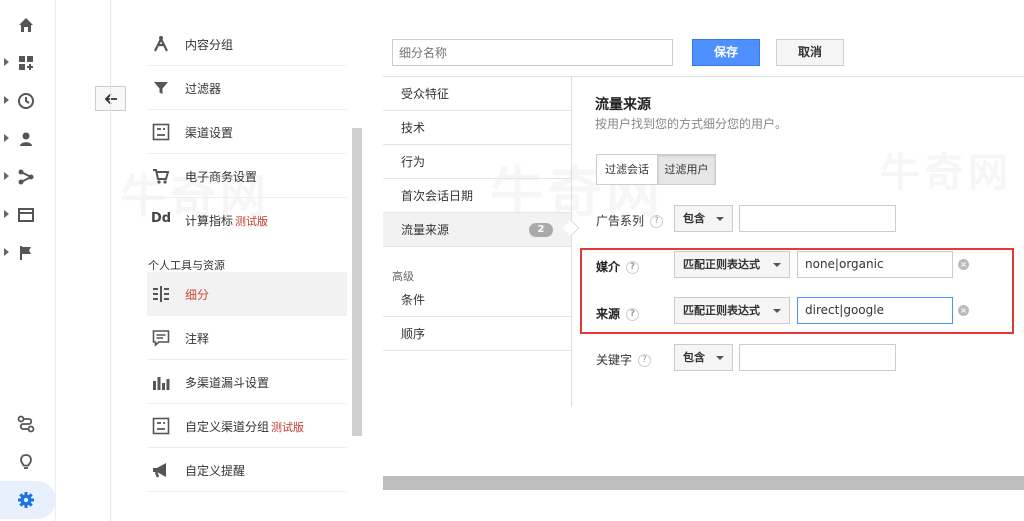  I want to click on admin-item-annotations: 注释, so click(247, 338).